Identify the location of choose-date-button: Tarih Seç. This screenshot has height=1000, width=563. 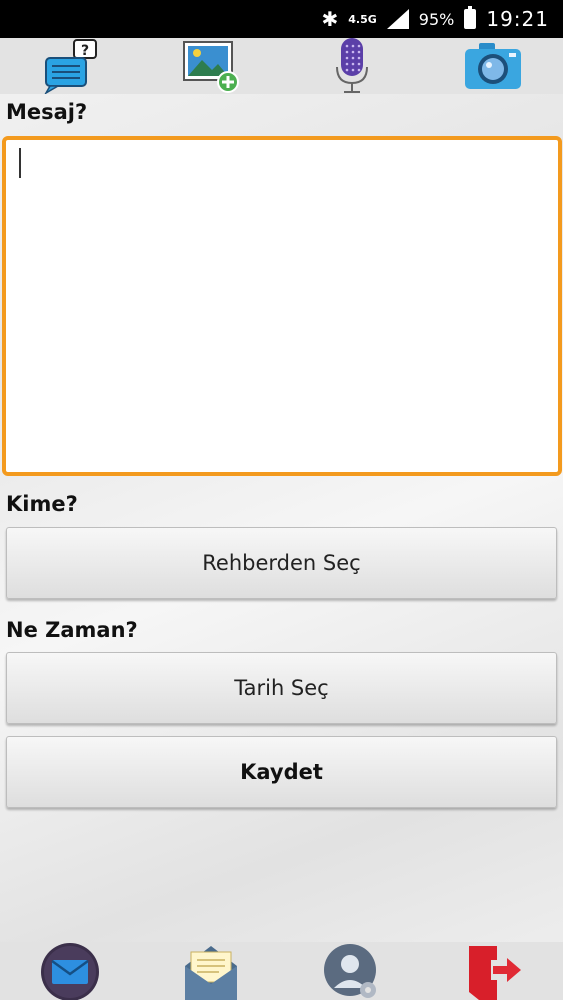
(281, 688).